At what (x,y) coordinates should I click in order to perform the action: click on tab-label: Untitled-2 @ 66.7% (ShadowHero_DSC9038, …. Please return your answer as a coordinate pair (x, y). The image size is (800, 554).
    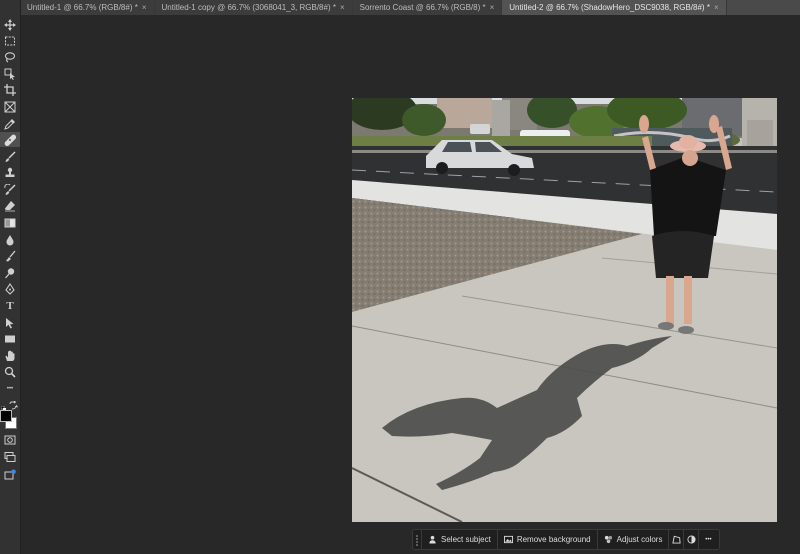
    Looking at the image, I should click on (609, 7).